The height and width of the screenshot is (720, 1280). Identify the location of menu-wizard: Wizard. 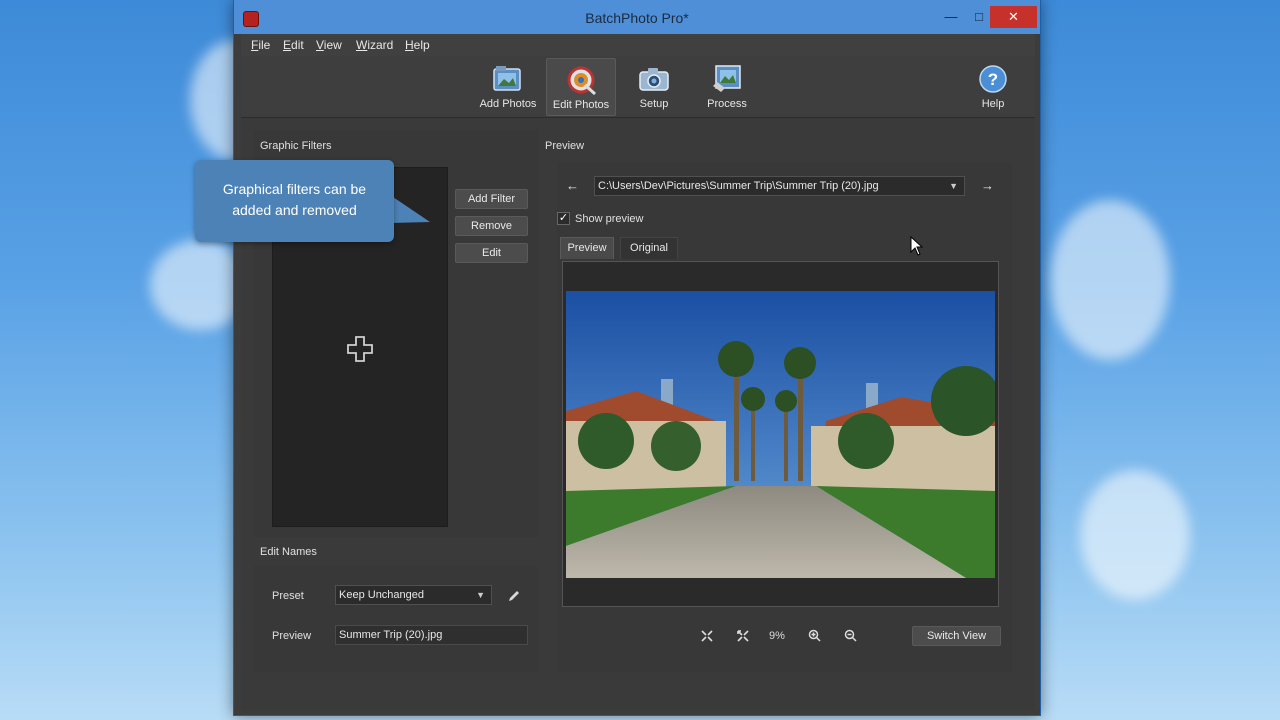
(374, 45).